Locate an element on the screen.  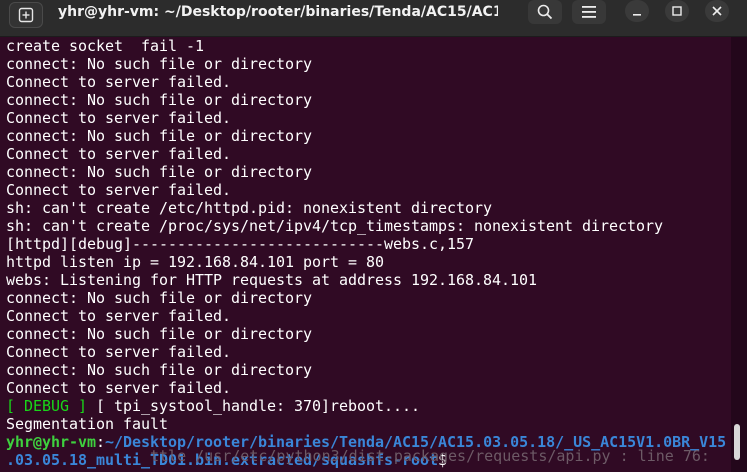
search-icon is located at coordinates (545, 12).